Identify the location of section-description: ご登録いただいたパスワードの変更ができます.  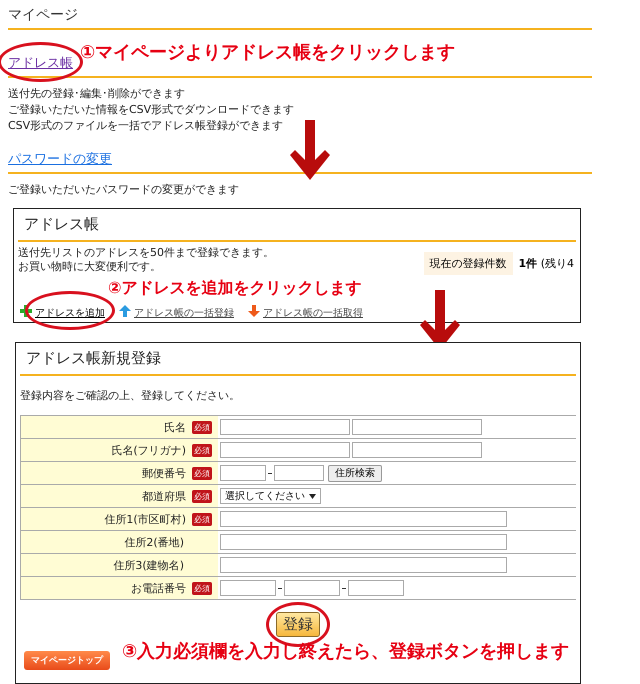
(124, 190).